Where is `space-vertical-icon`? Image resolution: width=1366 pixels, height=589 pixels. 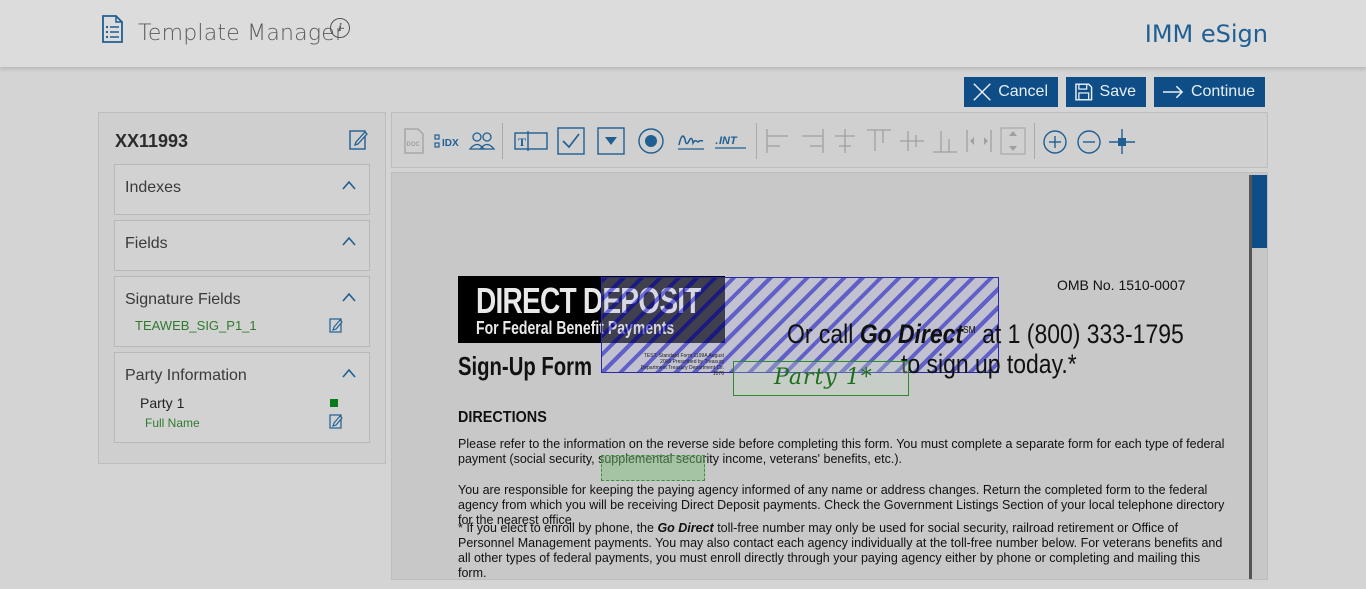 space-vertical-icon is located at coordinates (1013, 141).